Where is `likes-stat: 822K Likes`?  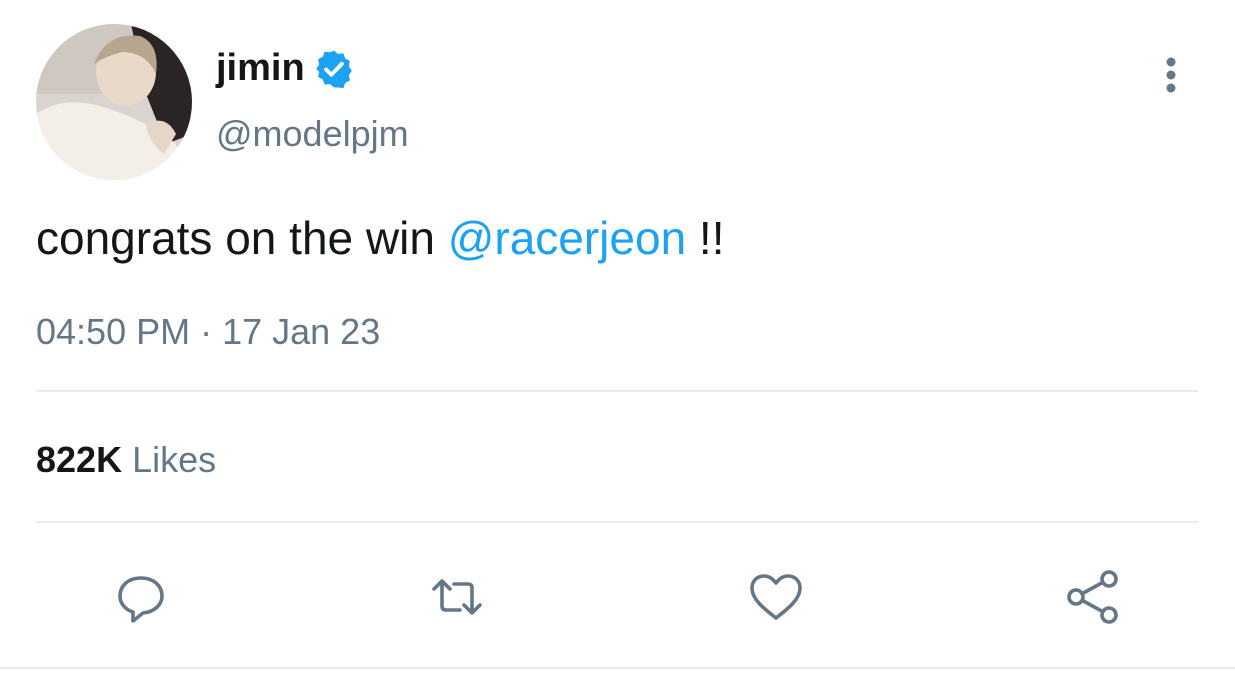
likes-stat: 822K Likes is located at coordinates (126, 460).